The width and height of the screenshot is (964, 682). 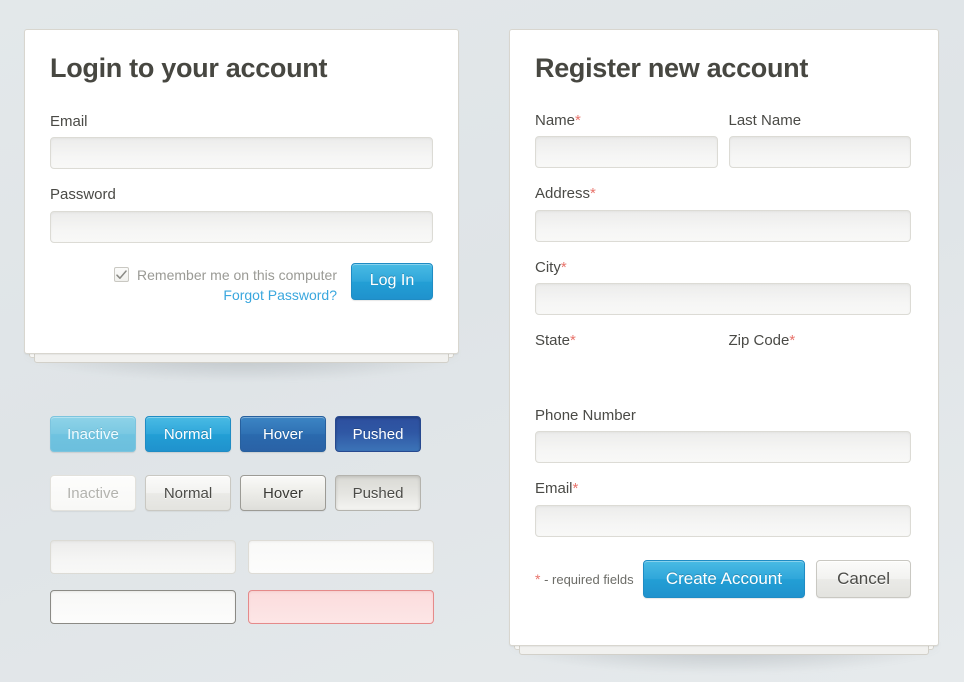 I want to click on register-phone-input, so click(x=723, y=447).